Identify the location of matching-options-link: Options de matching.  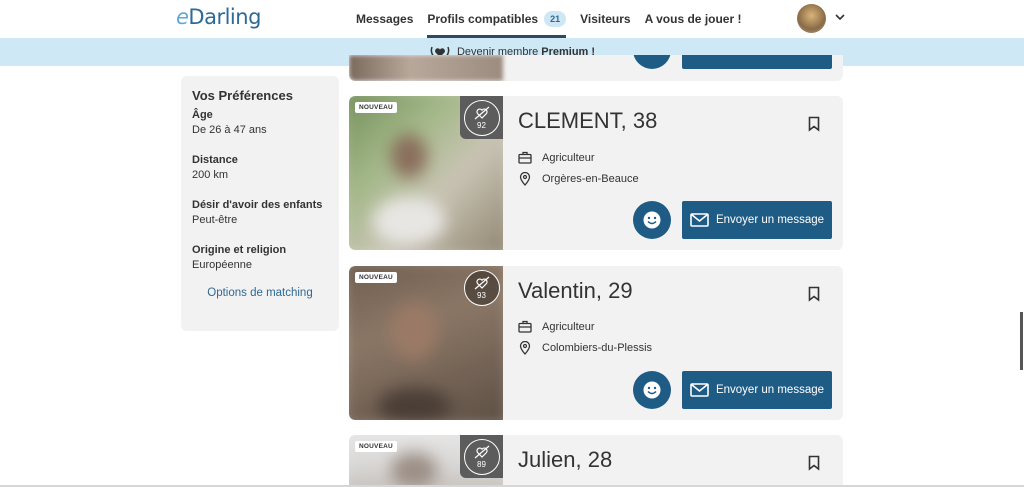
(260, 293).